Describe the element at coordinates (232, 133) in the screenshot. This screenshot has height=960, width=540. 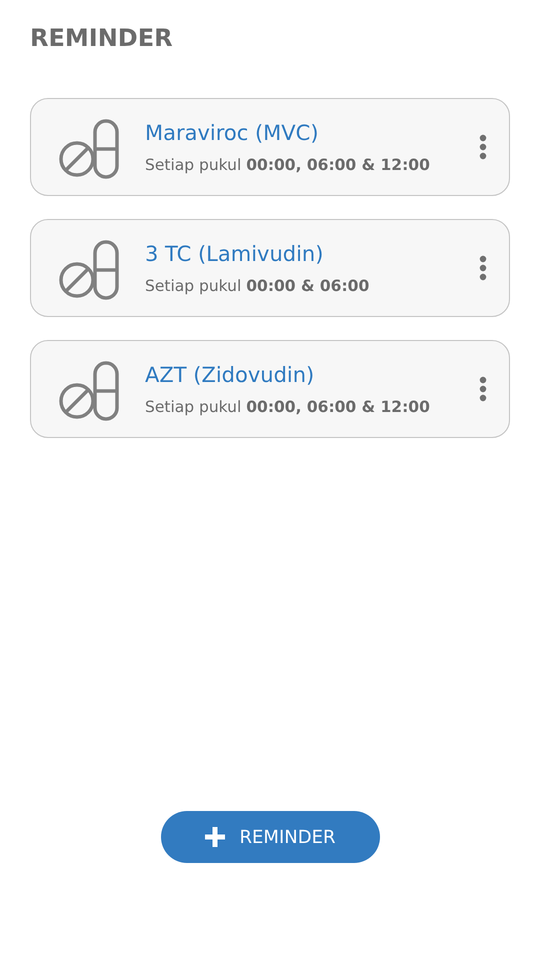
I see `medicine-name: Maraviroc (MVC)` at that location.